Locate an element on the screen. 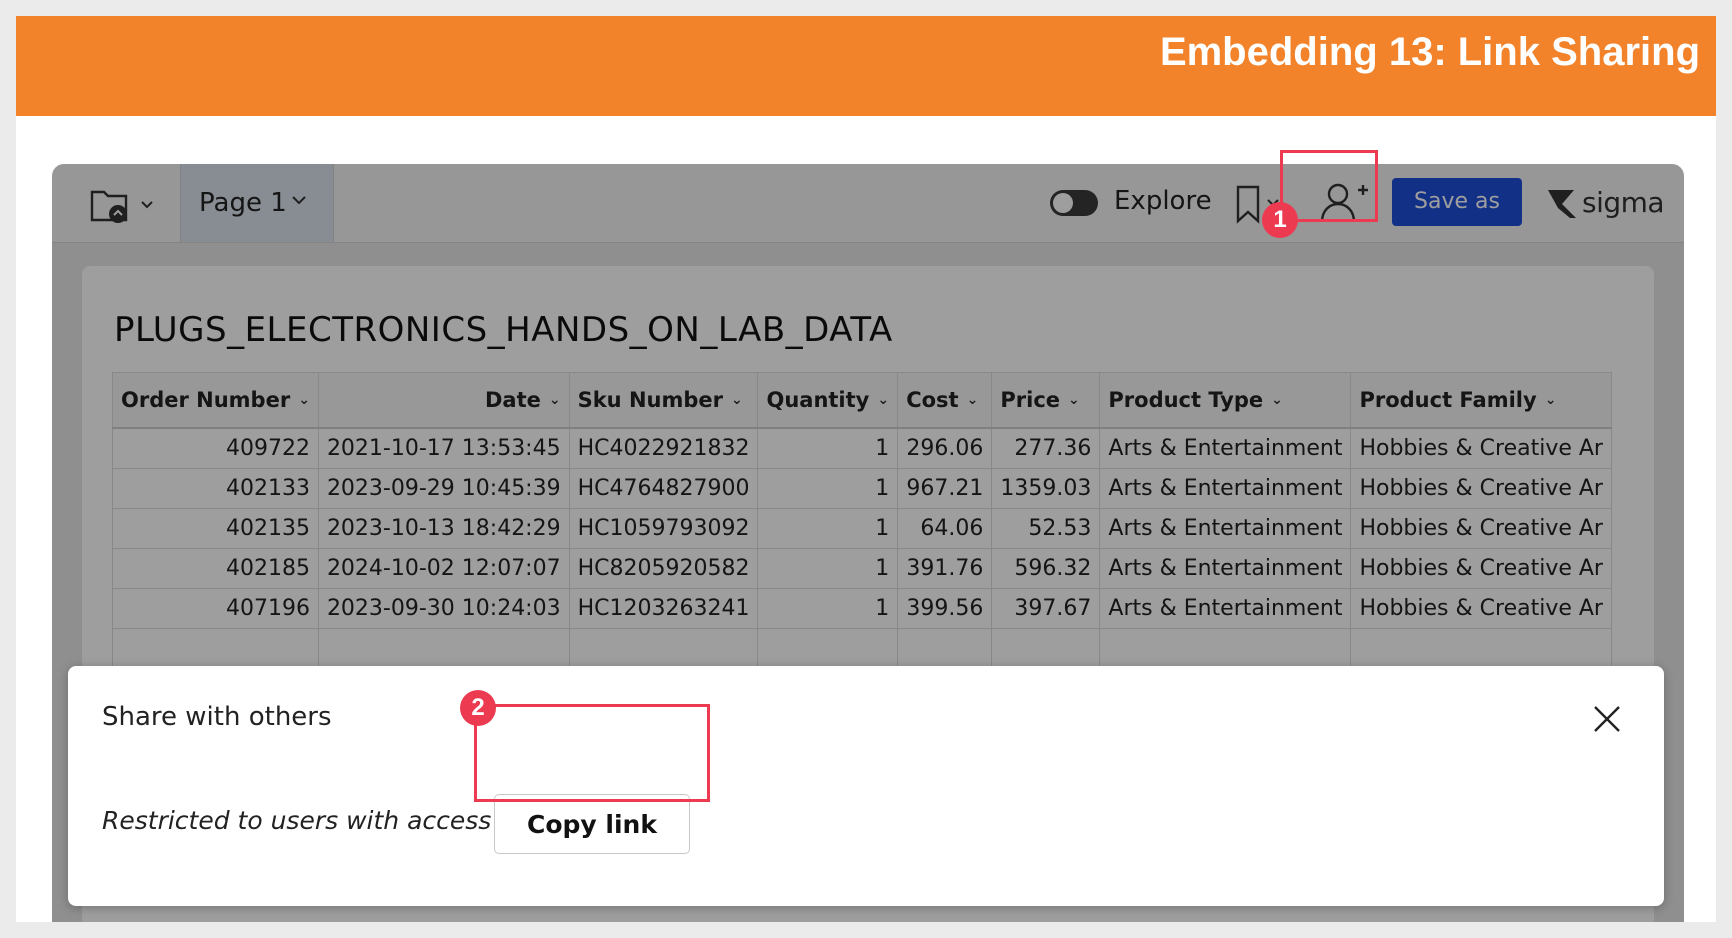 This screenshot has height=938, width=1732. copy-link-button: Copy link is located at coordinates (592, 824).